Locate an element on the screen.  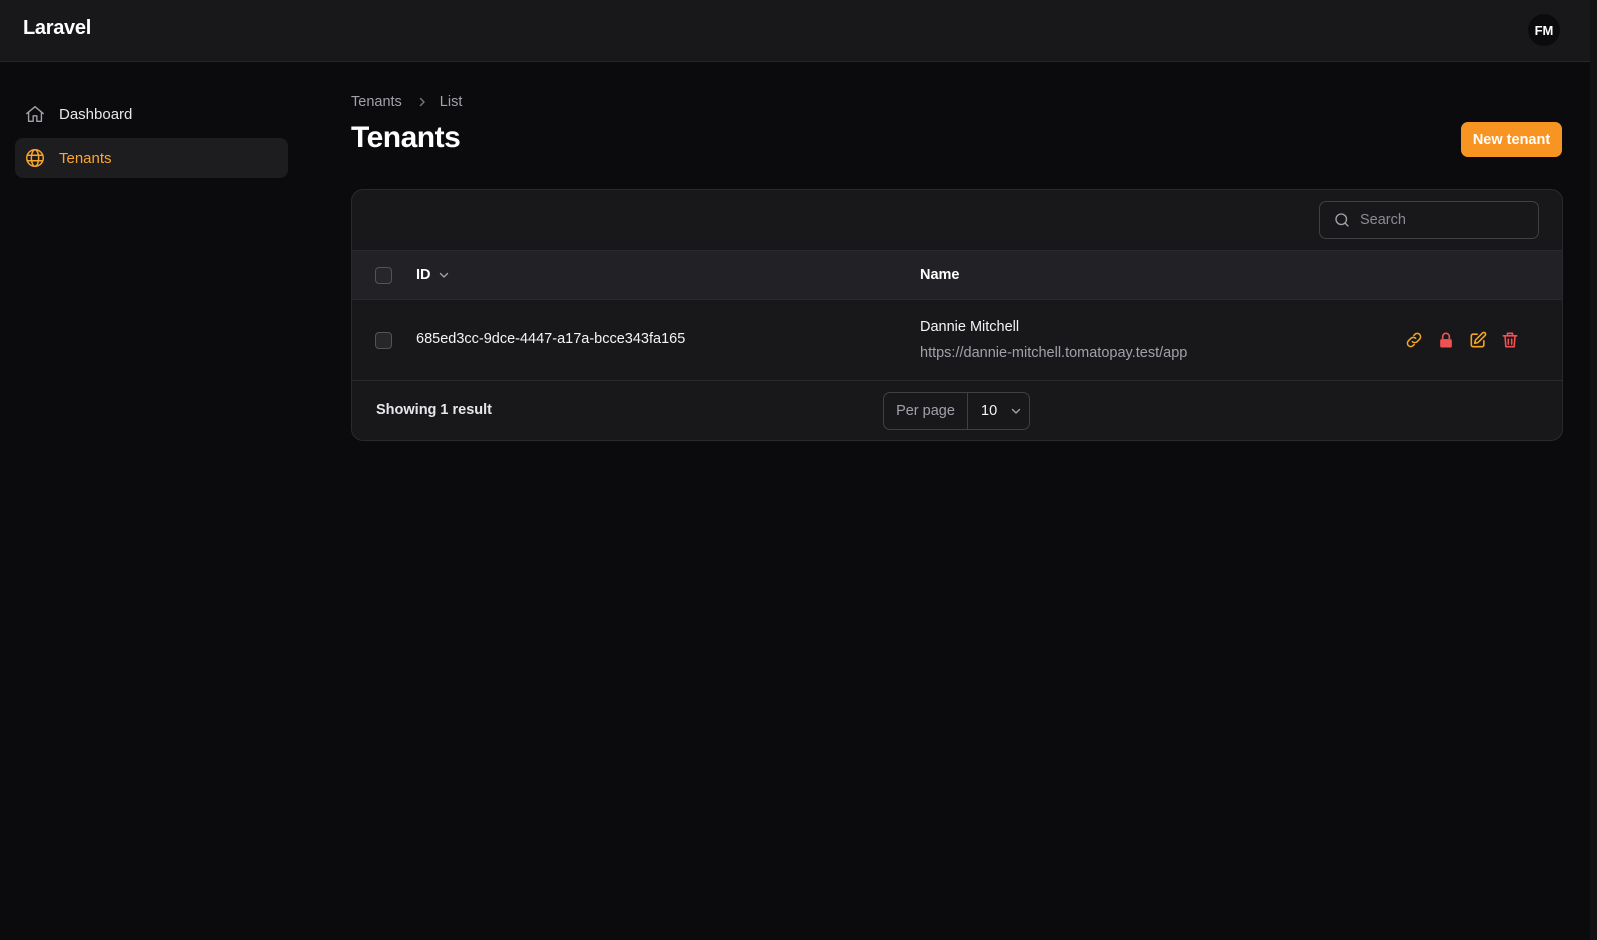
per-page-select: 10 is located at coordinates (998, 411).